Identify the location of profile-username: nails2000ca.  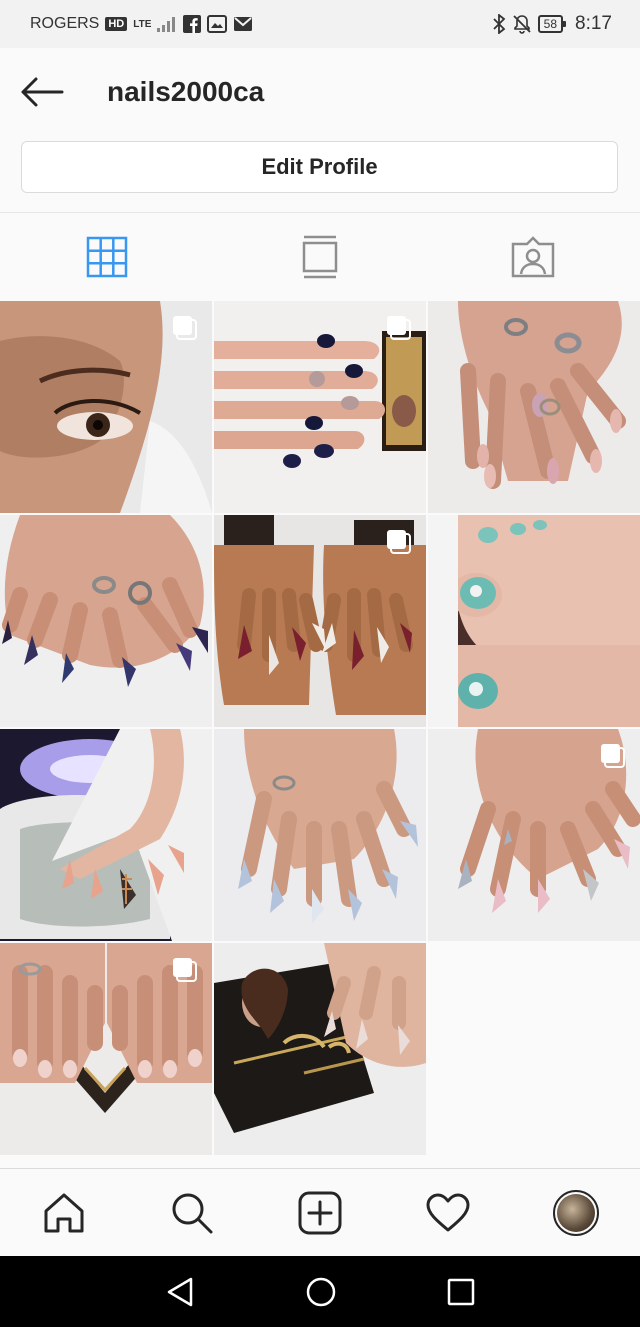
(186, 91).